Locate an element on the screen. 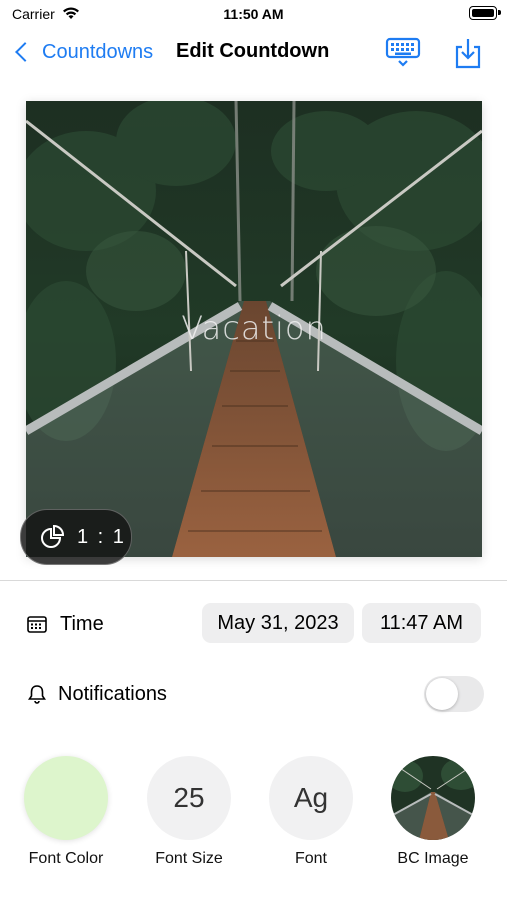 Image resolution: width=507 pixels, height=900 pixels. status-time: 11:50 AM is located at coordinates (253, 14).